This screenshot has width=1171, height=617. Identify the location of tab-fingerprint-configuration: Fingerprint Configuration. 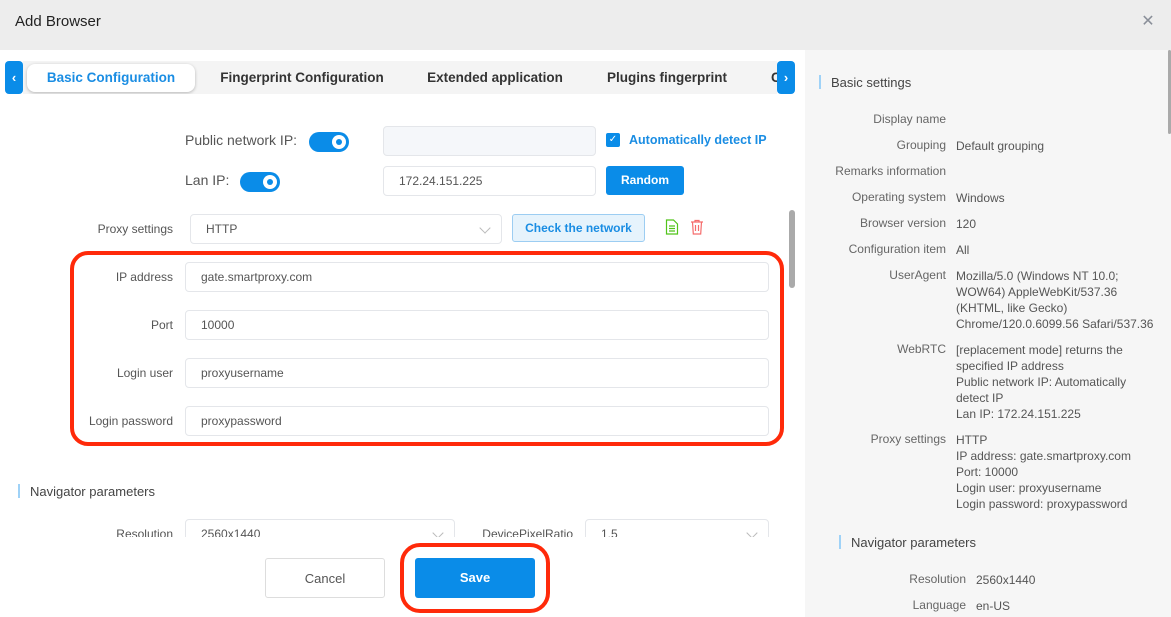
(302, 78).